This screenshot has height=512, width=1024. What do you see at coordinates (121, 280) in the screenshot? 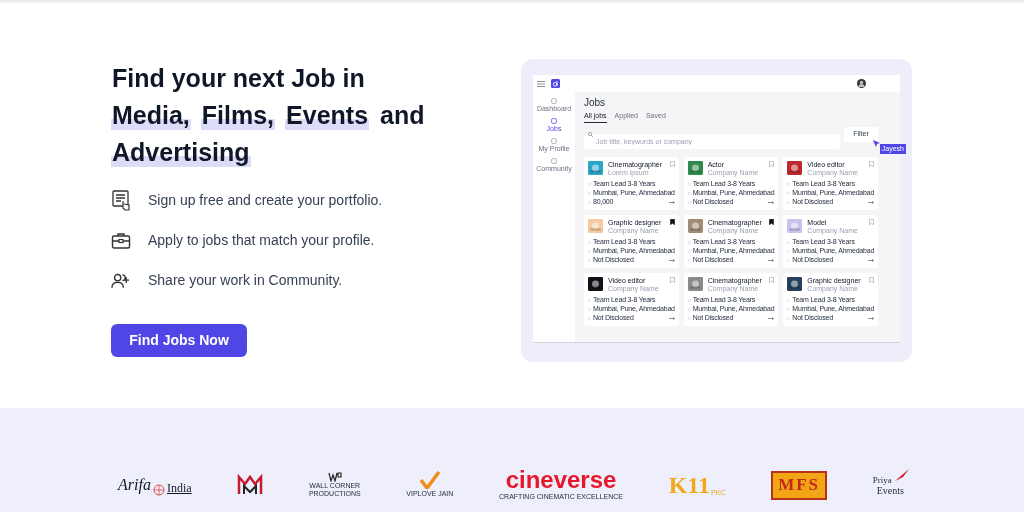
I see `add-people-icon` at bounding box center [121, 280].